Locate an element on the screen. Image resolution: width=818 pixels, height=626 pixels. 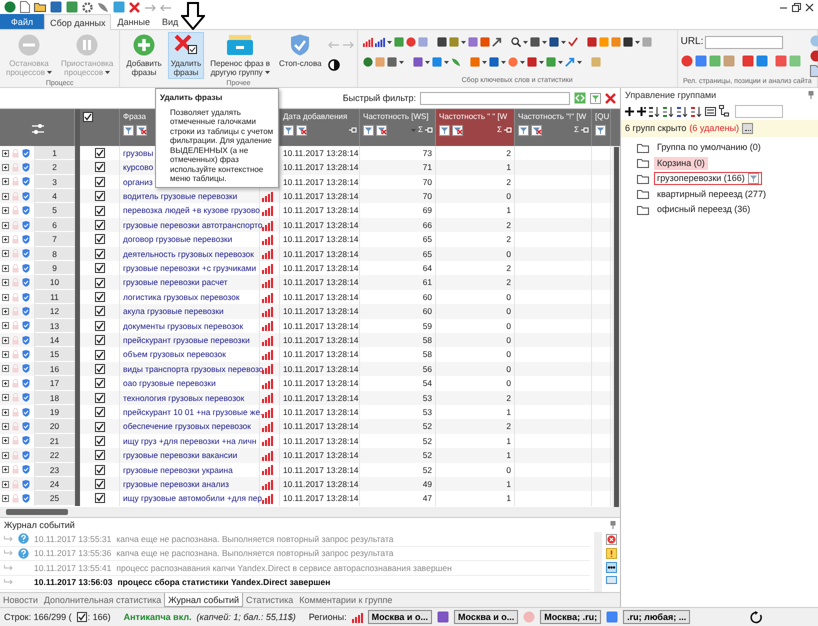
table-cell: 58 is located at coordinates (398, 340).